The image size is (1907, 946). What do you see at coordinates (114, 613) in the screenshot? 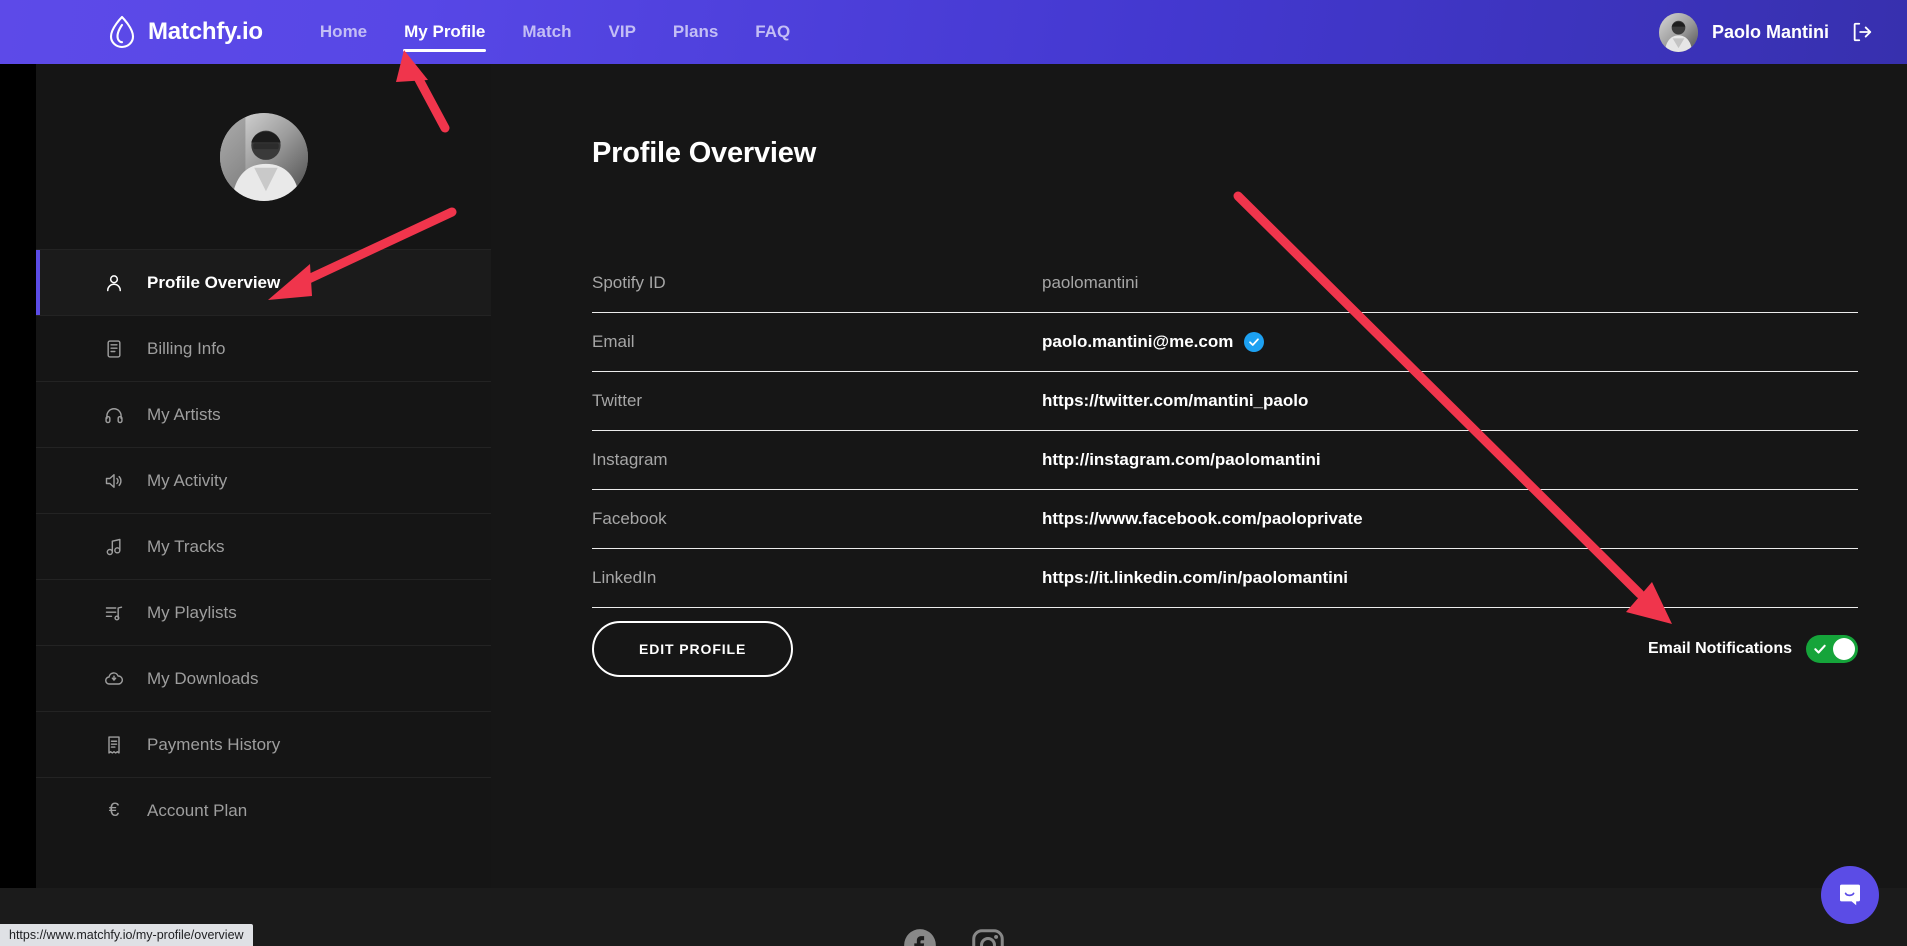
I see `playlist-icon` at bounding box center [114, 613].